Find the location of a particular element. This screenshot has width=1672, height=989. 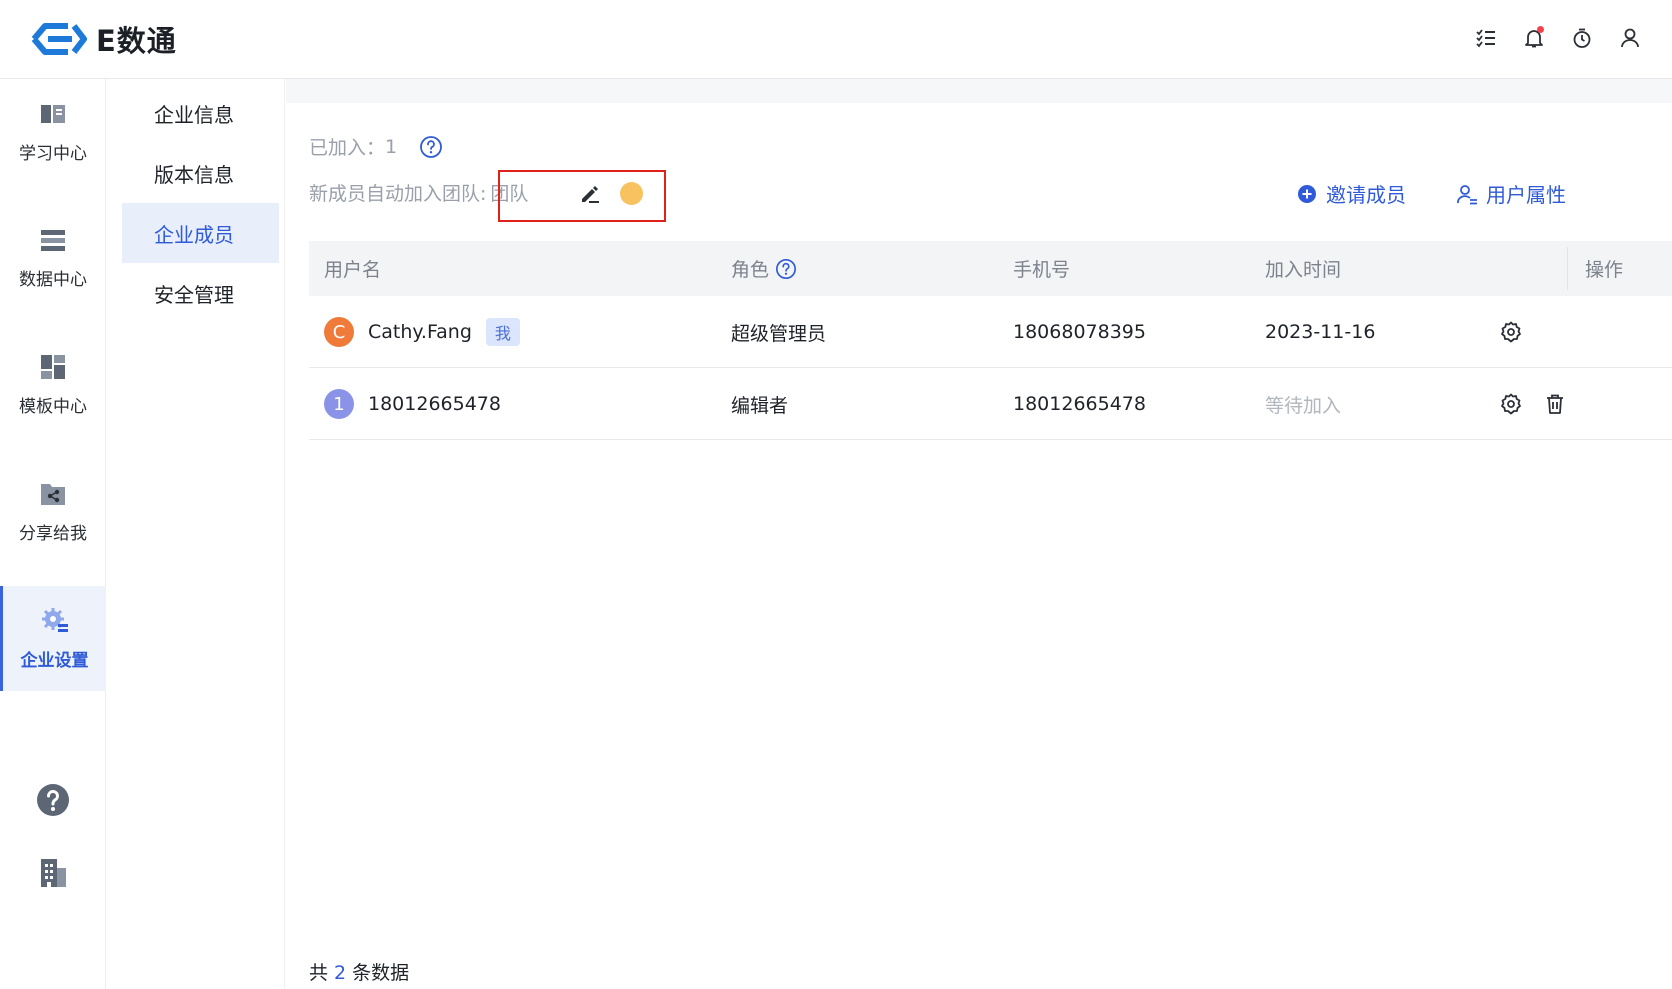

avatar: C is located at coordinates (339, 332).